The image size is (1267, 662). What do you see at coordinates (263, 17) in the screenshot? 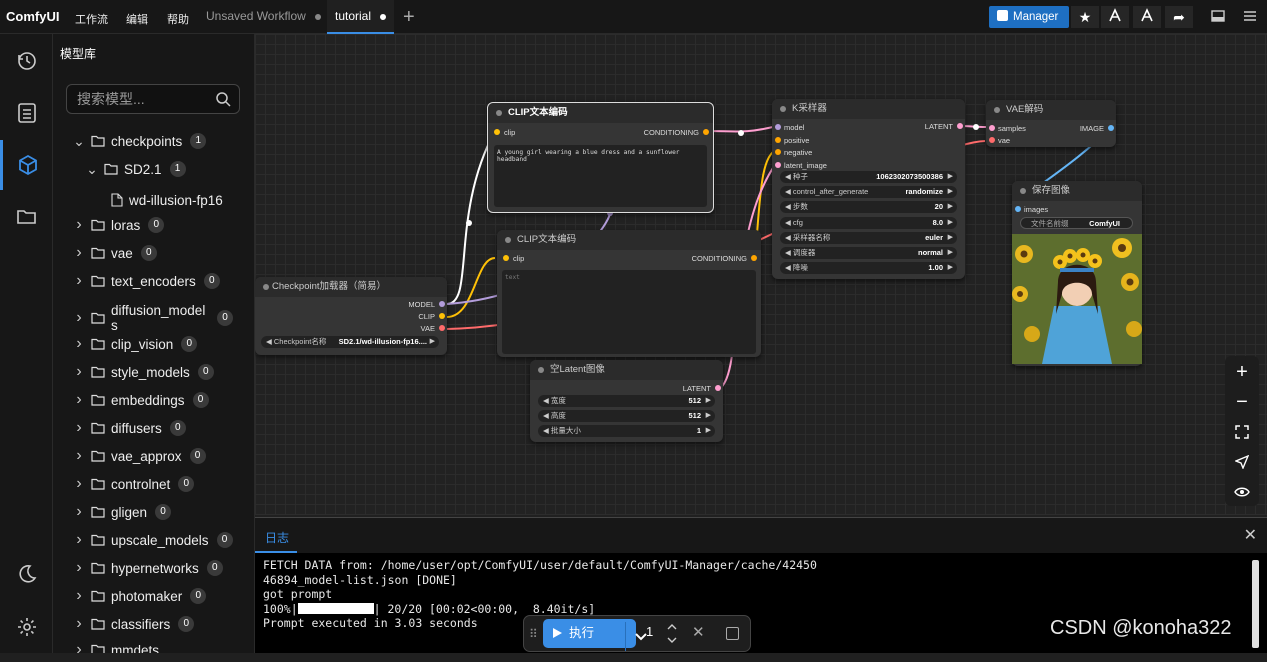
I see `tab-unsaved-workflow: Unsaved Workflow` at bounding box center [263, 17].